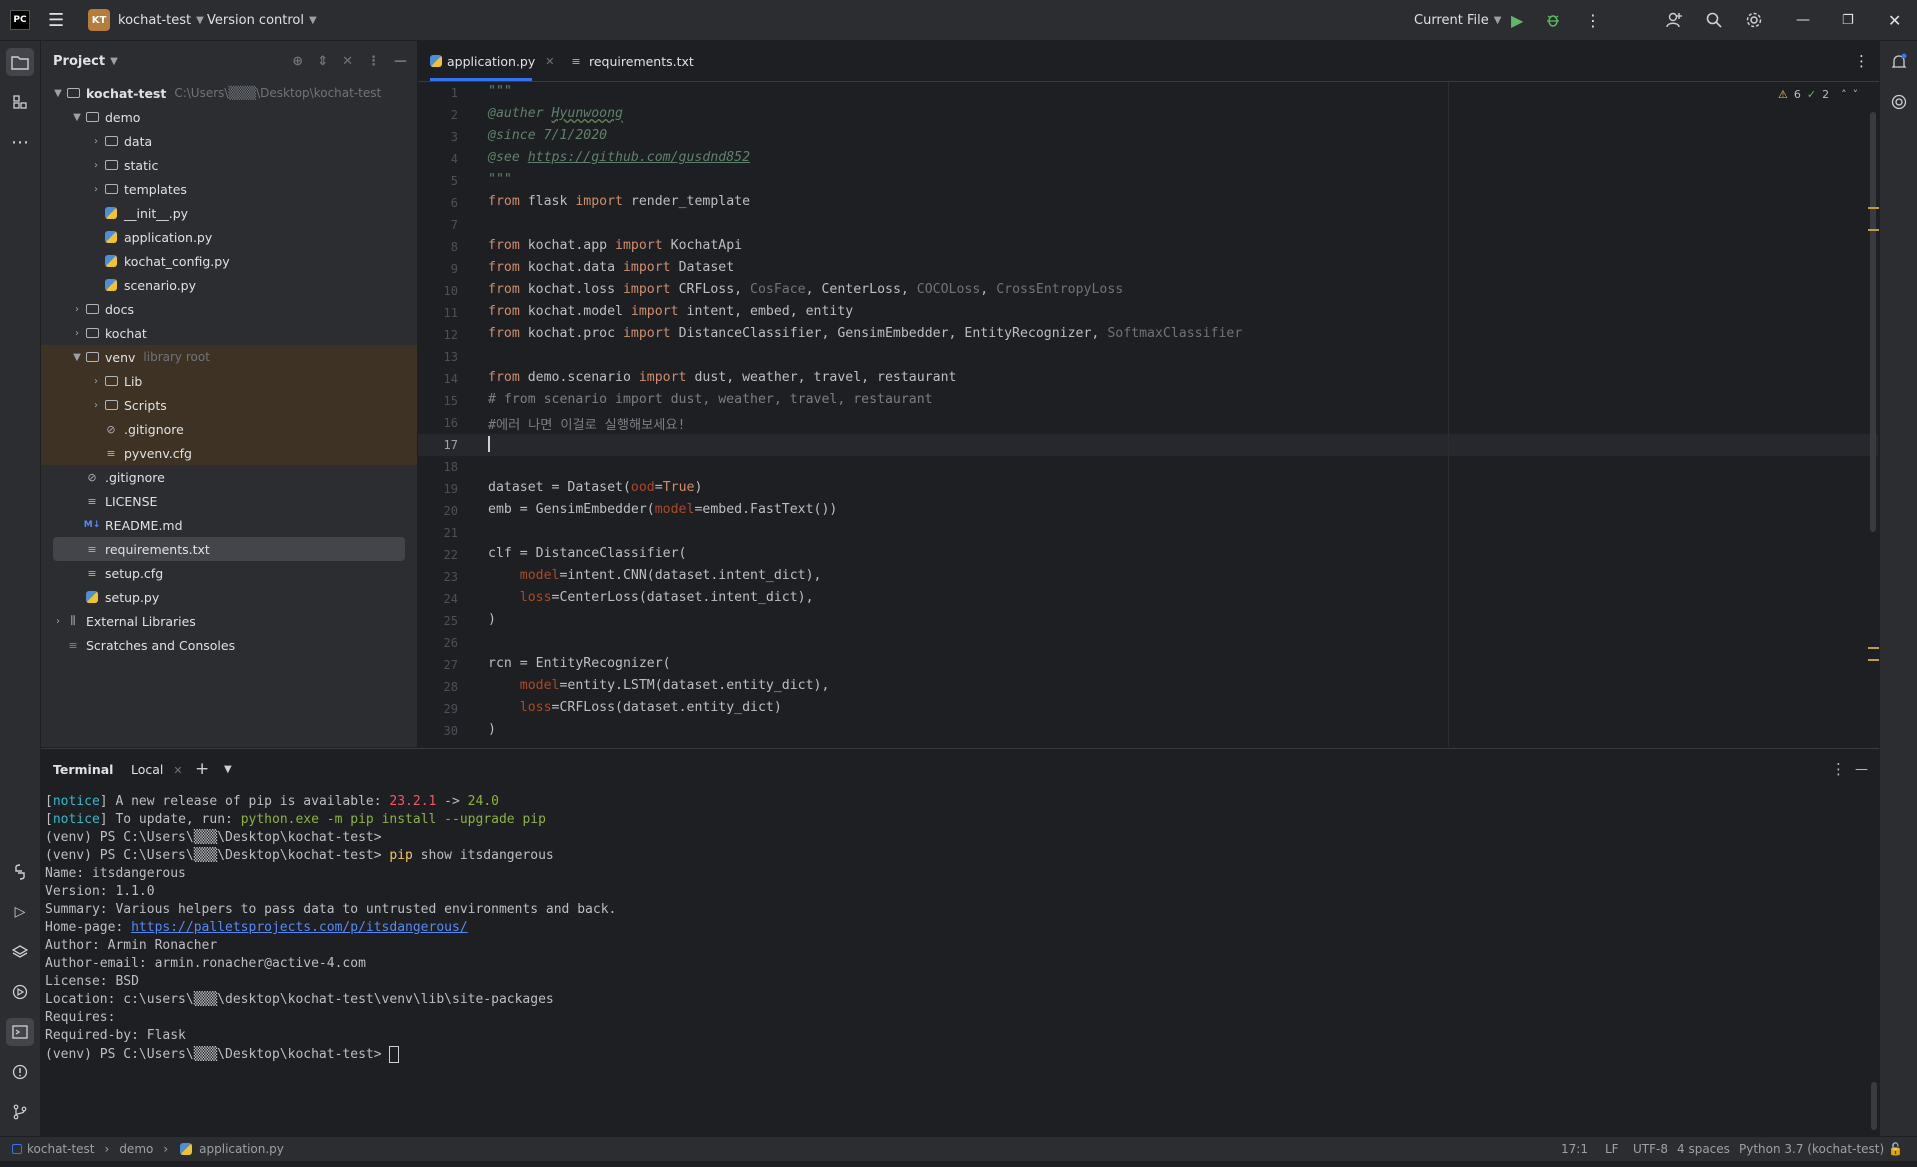  What do you see at coordinates (20, 1112) in the screenshot?
I see `git-branch-icon` at bounding box center [20, 1112].